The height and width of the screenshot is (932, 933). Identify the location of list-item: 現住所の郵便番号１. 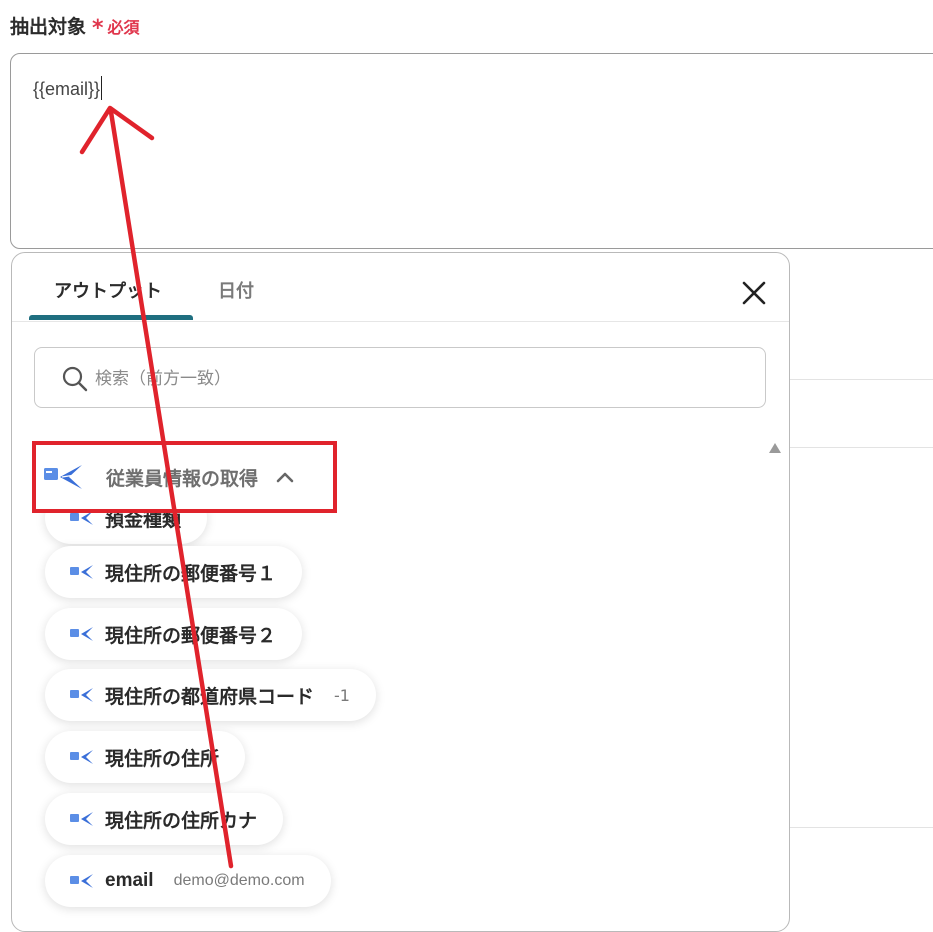
(174, 572).